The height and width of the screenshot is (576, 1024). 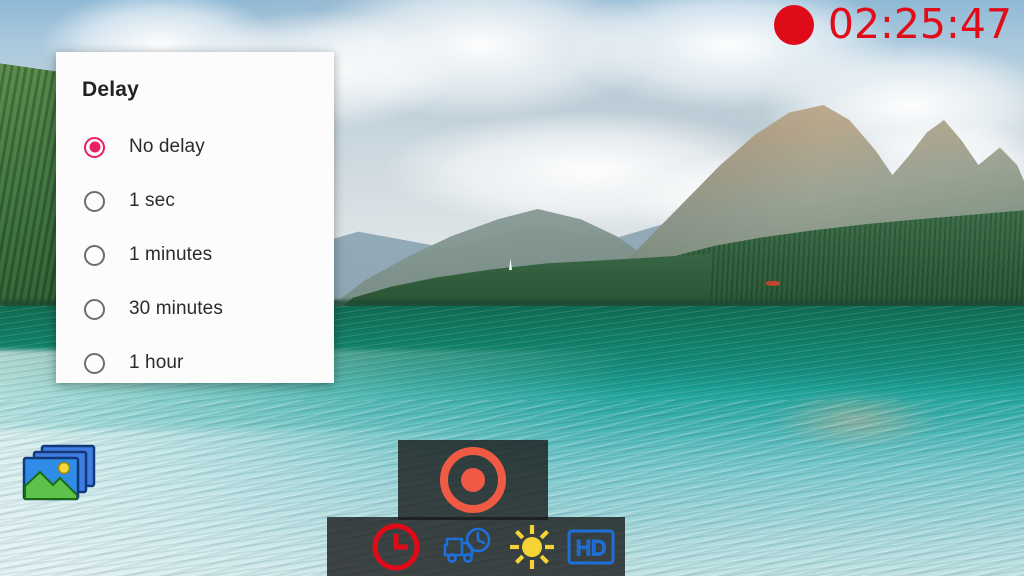 I want to click on delay-tool-button, so click(x=396, y=547).